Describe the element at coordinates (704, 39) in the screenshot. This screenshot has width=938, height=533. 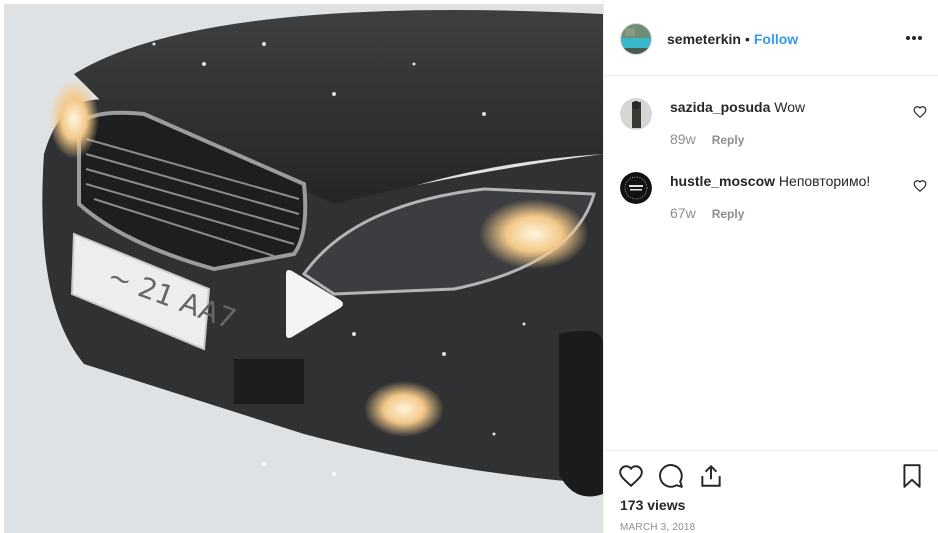
I see `post-author-username: semeterkin` at that location.